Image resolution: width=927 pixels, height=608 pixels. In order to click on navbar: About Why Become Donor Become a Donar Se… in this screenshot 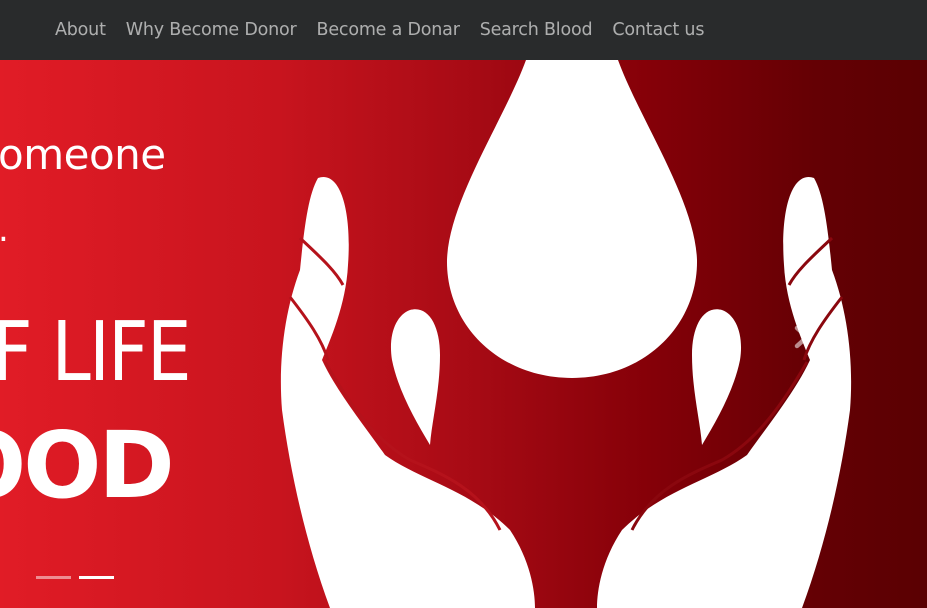, I will do `click(463, 30)`.